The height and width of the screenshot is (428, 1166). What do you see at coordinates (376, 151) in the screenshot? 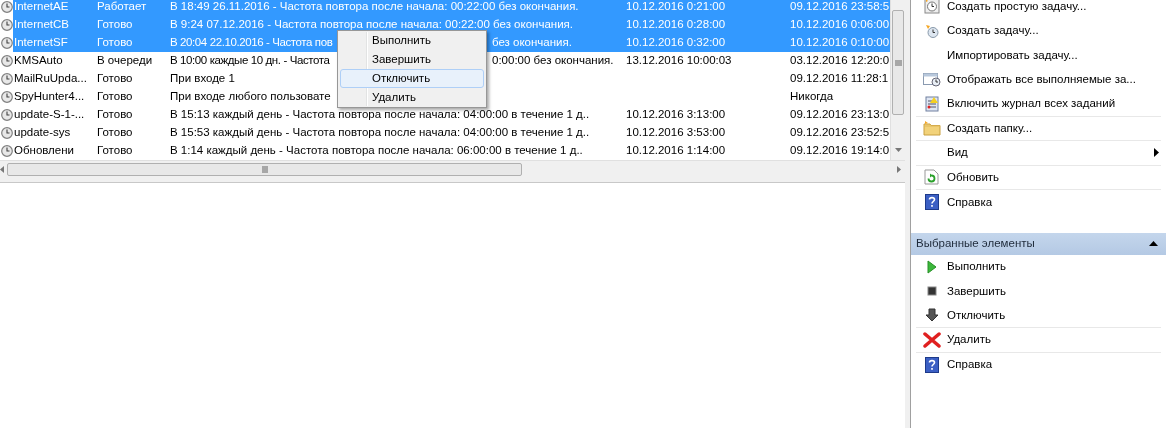
I see `task-trigger: В 1:14 каждый день - Частота повтора после начала: 06:00:00 в течение 1 д..` at bounding box center [376, 151].